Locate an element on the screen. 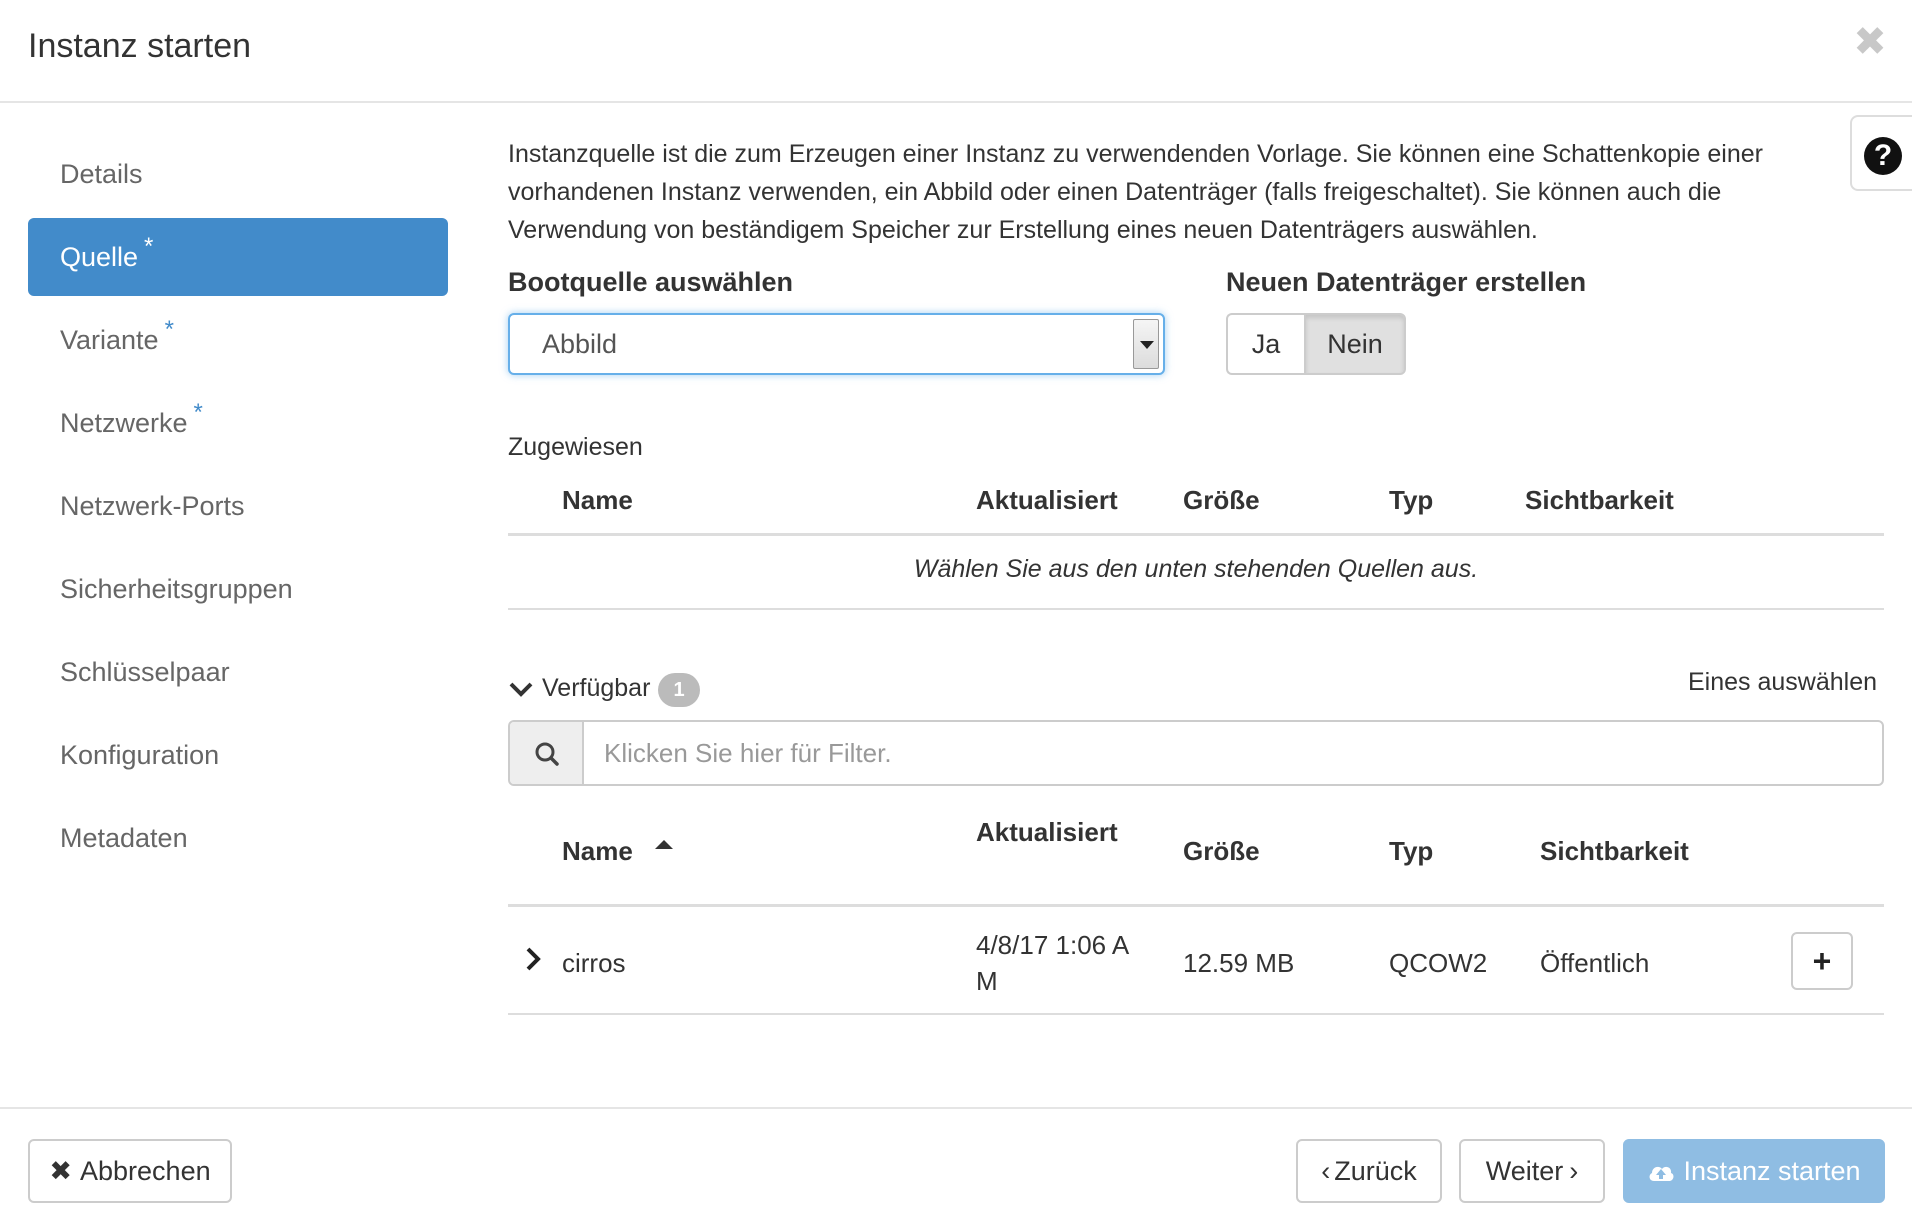 The width and height of the screenshot is (1912, 1230). sidebar-item-label: Netzwerke is located at coordinates (124, 423).